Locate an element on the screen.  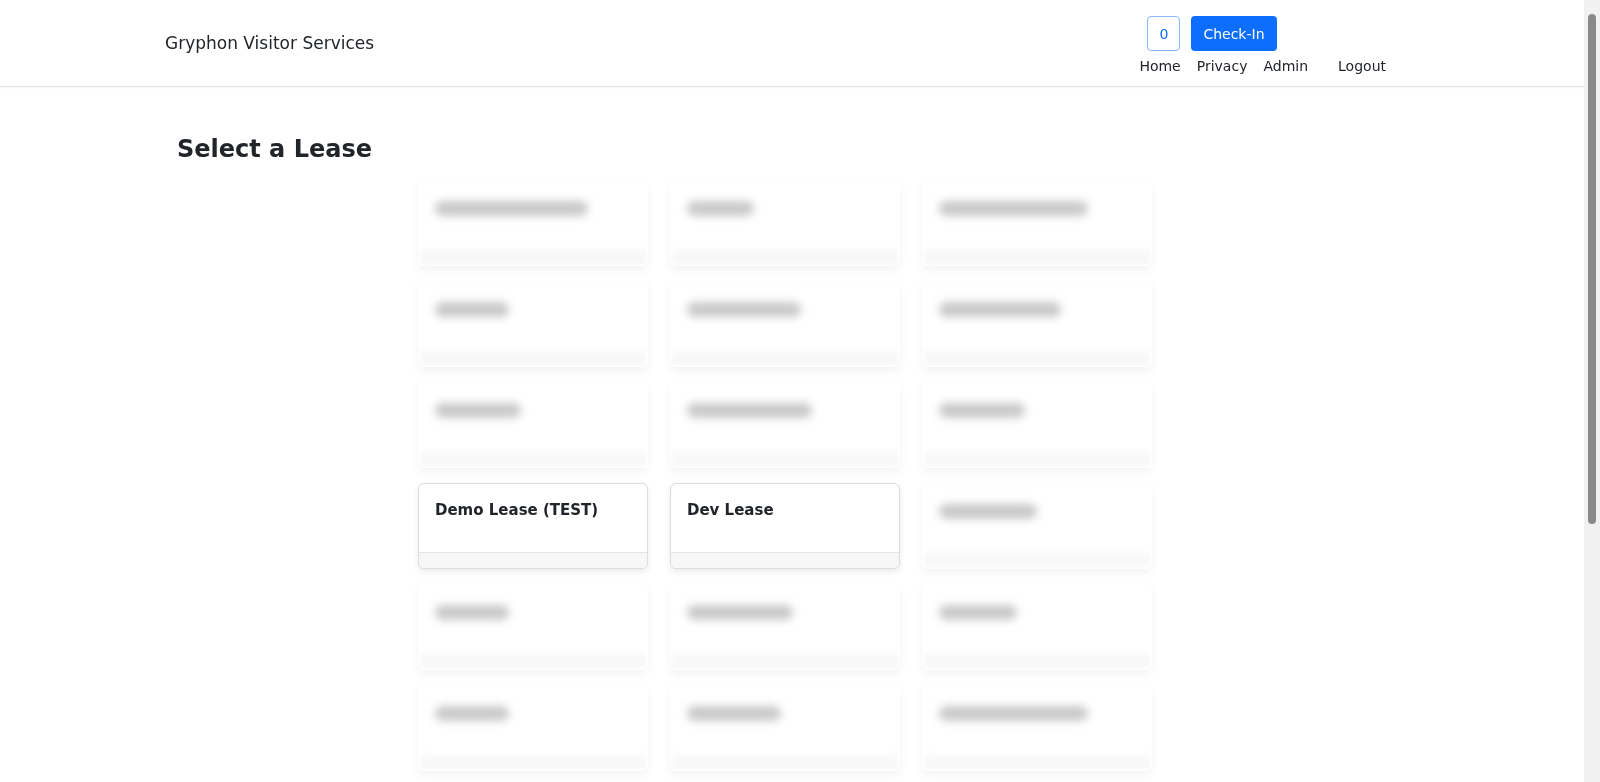
nav-link: Home is located at coordinates (1160, 66).